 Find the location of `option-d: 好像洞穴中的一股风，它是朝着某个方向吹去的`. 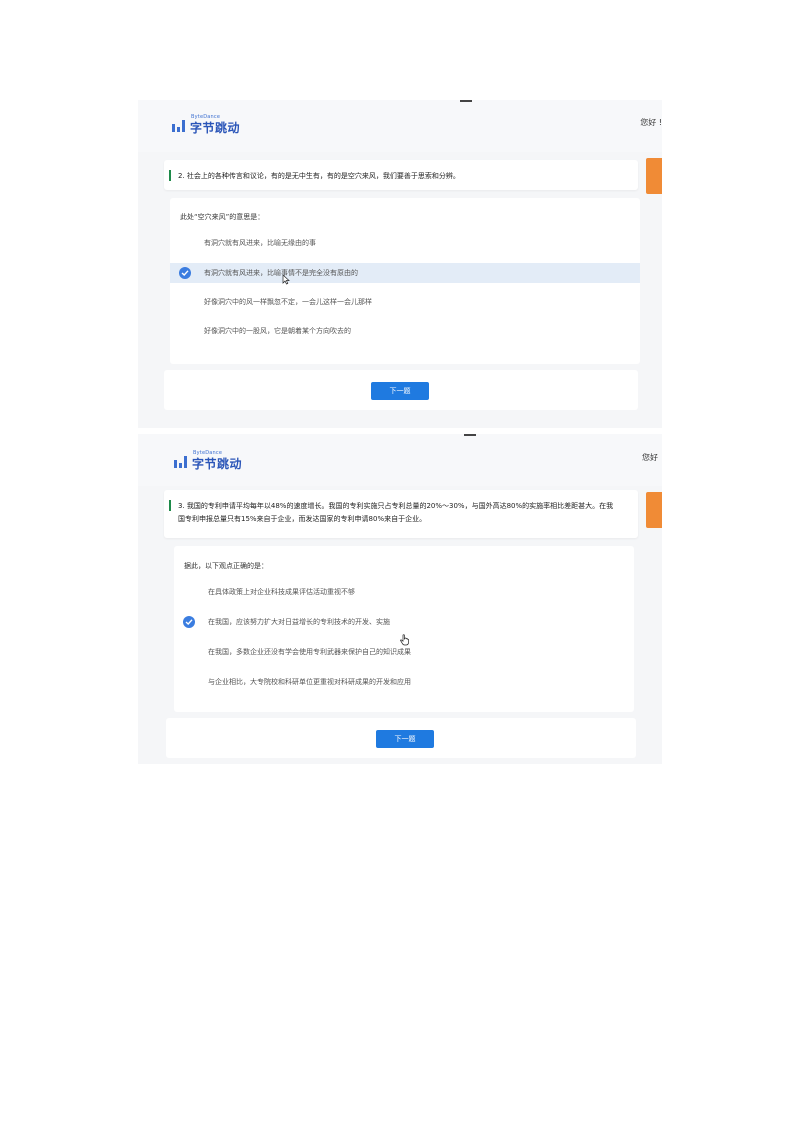

option-d: 好像洞穴中的一股风，它是朝着某个方向吹去的 is located at coordinates (405, 331).